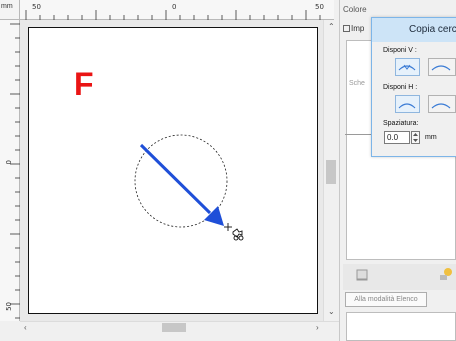 The image size is (456, 341). Describe the element at coordinates (357, 83) in the screenshot. I see `scheda-label: Sche` at that location.